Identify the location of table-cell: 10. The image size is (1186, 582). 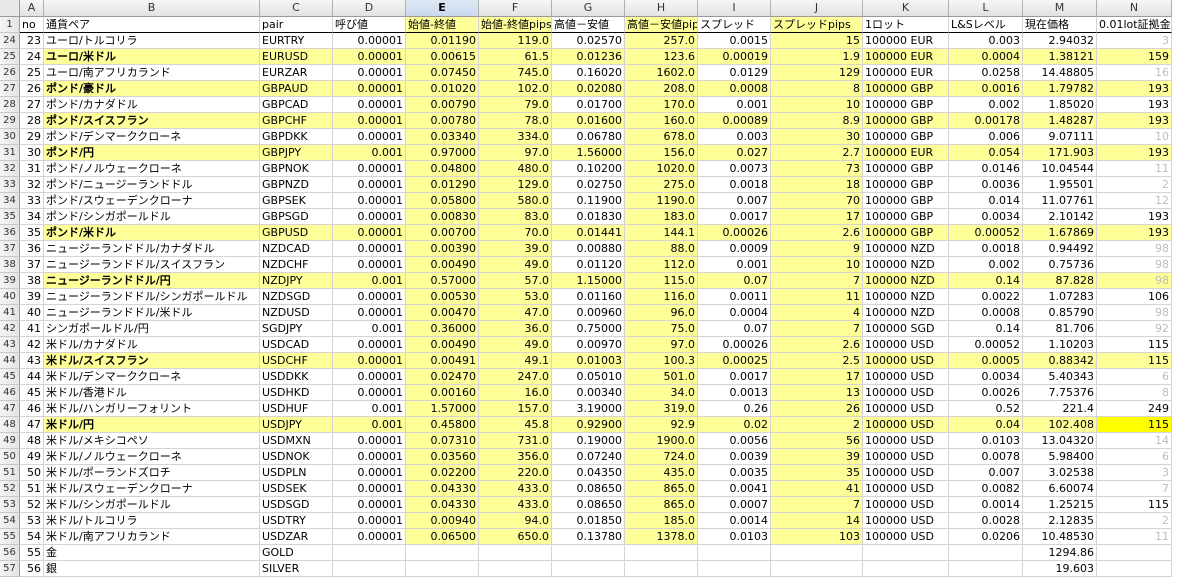
(817, 265).